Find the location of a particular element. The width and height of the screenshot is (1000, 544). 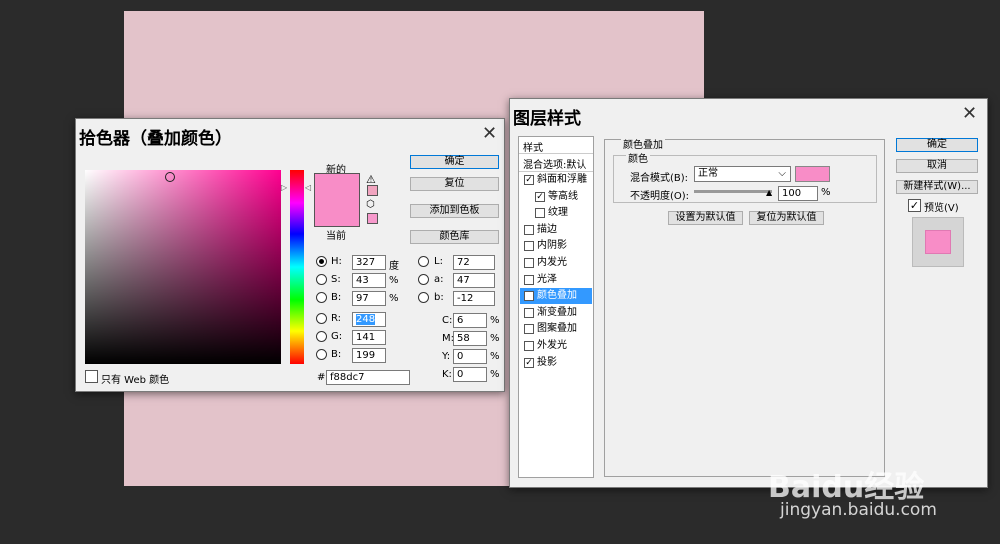

label-b: B: is located at coordinates (336, 297).